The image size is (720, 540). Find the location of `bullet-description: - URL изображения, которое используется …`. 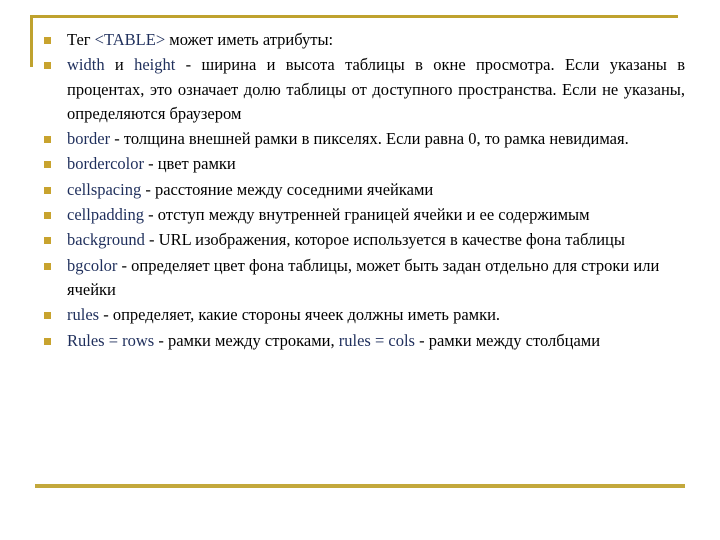

bullet-description: - URL изображения, которое используется … is located at coordinates (384, 240).